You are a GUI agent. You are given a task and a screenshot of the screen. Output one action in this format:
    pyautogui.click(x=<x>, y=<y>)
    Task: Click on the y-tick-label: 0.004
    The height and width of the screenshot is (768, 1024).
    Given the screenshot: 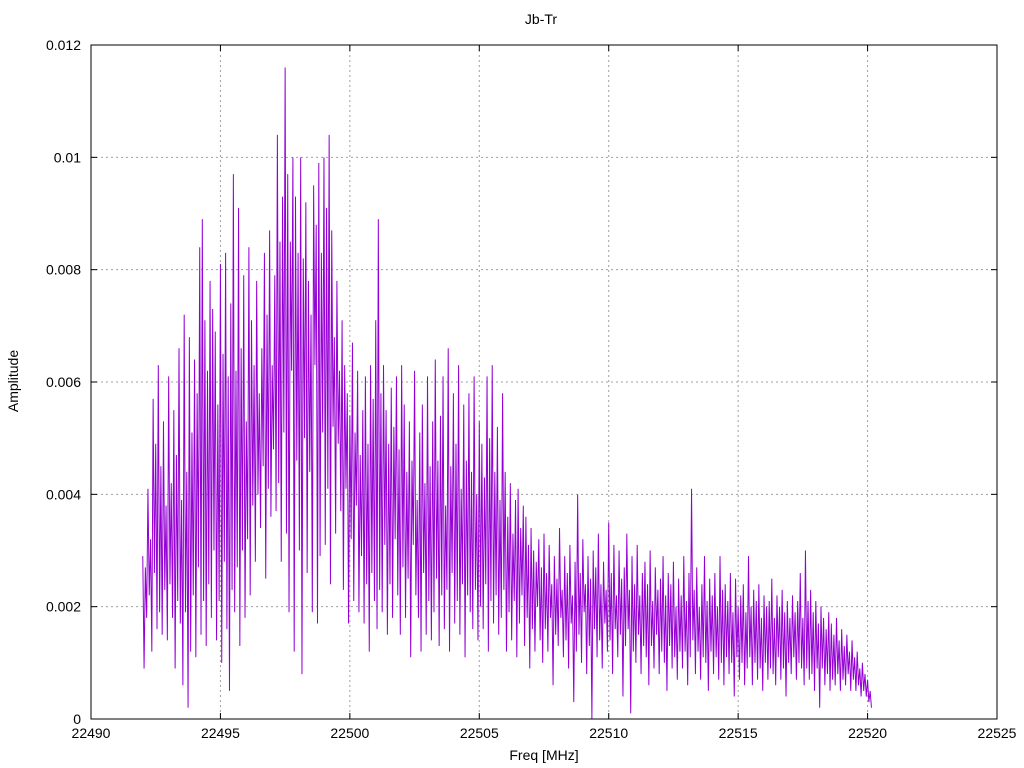 What is the action you would take?
    pyautogui.click(x=63, y=494)
    